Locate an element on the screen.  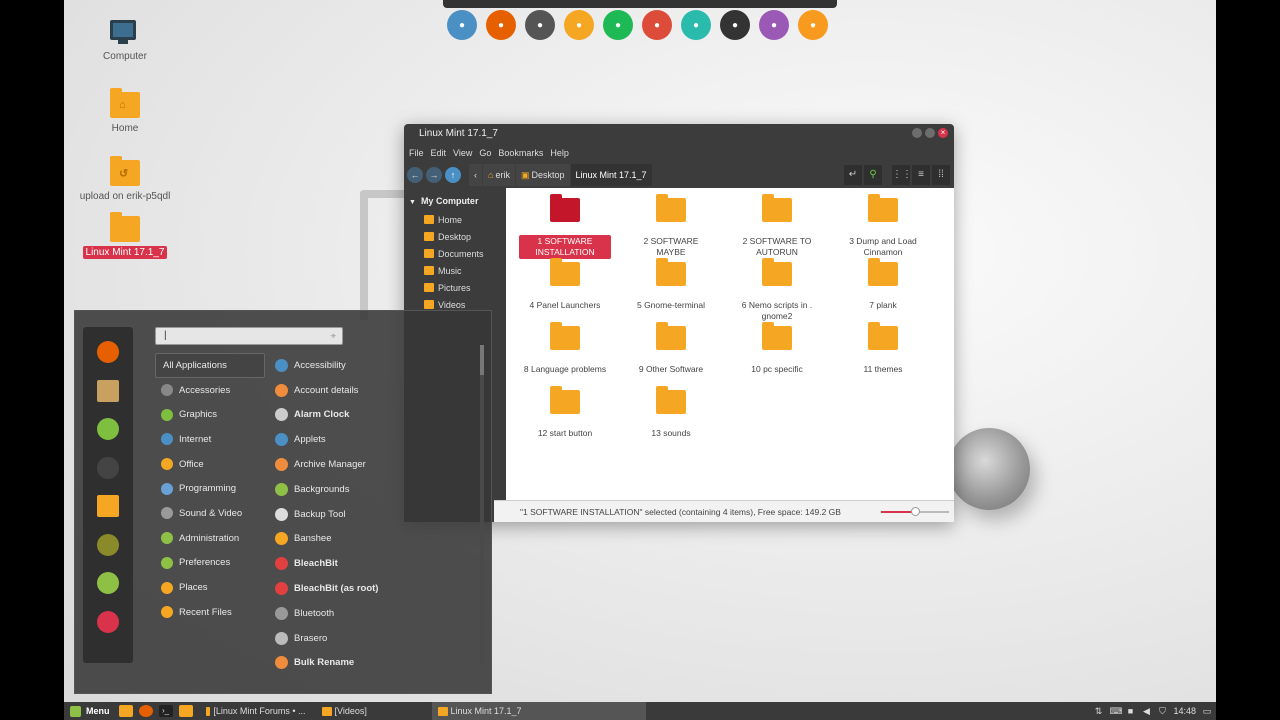
dock-system-monitor-launcher: ● is located at coordinates (696, 25).